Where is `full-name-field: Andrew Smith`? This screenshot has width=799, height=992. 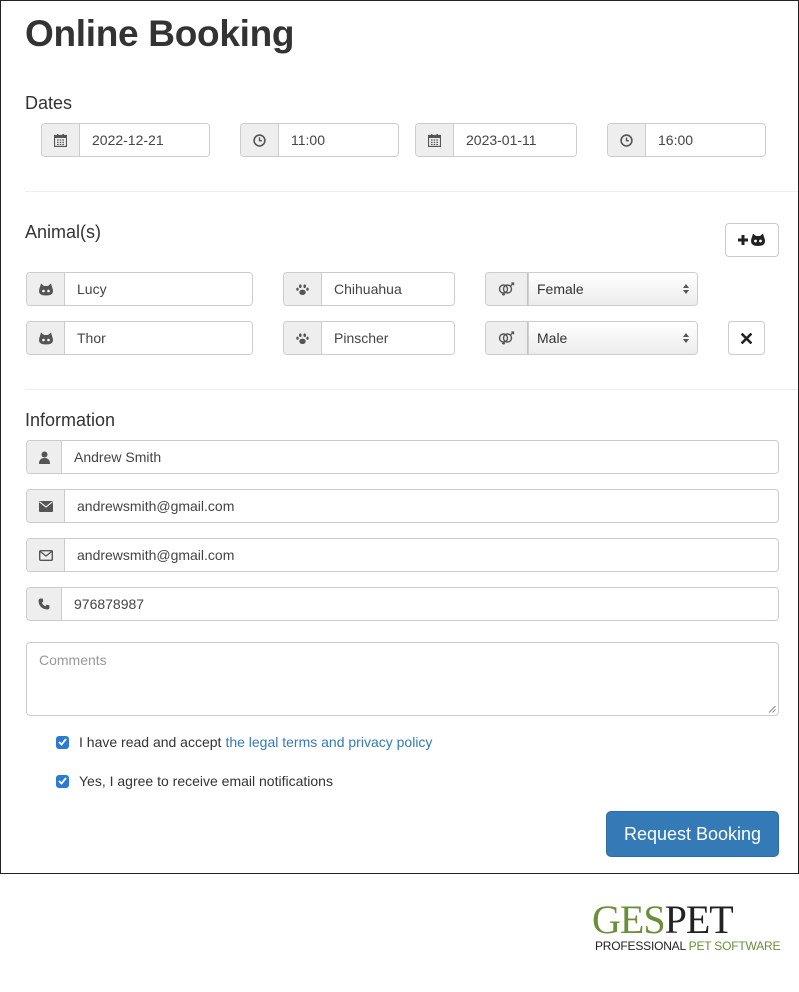
full-name-field: Andrew Smith is located at coordinates (402, 457).